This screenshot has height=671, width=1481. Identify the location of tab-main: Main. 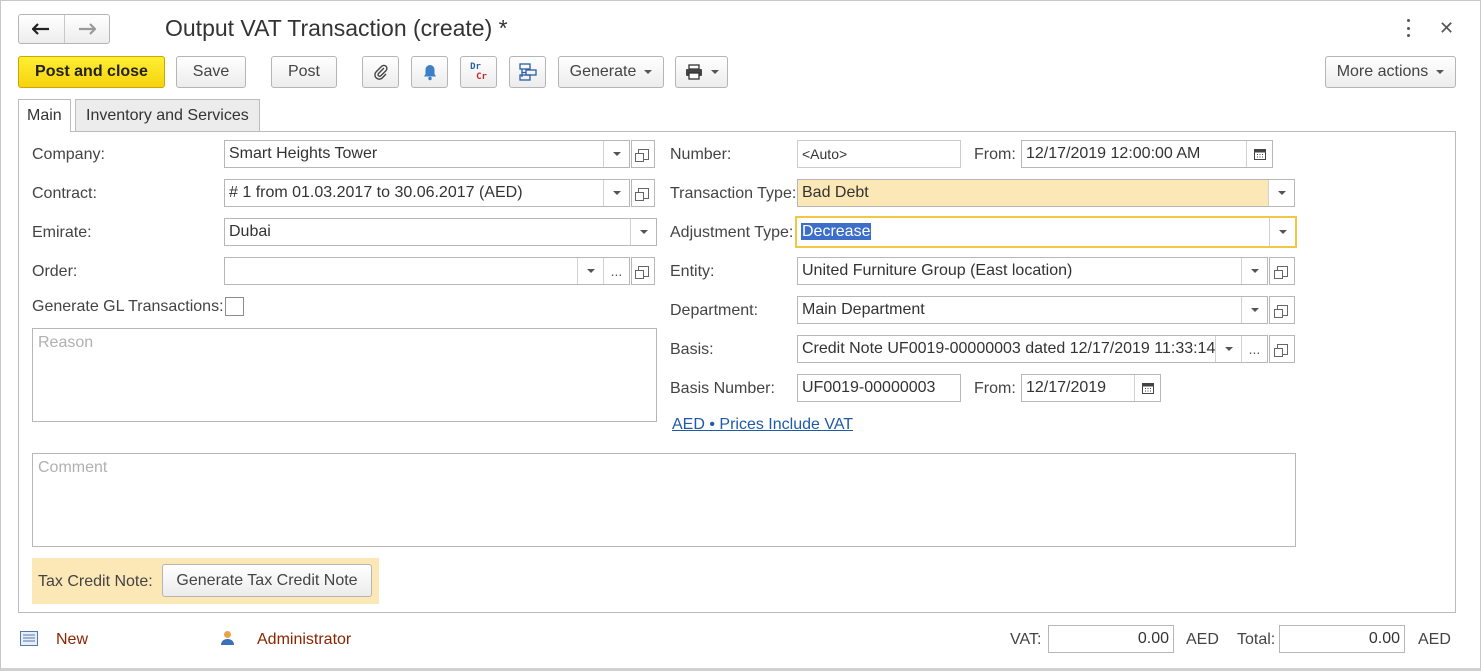
(44, 115).